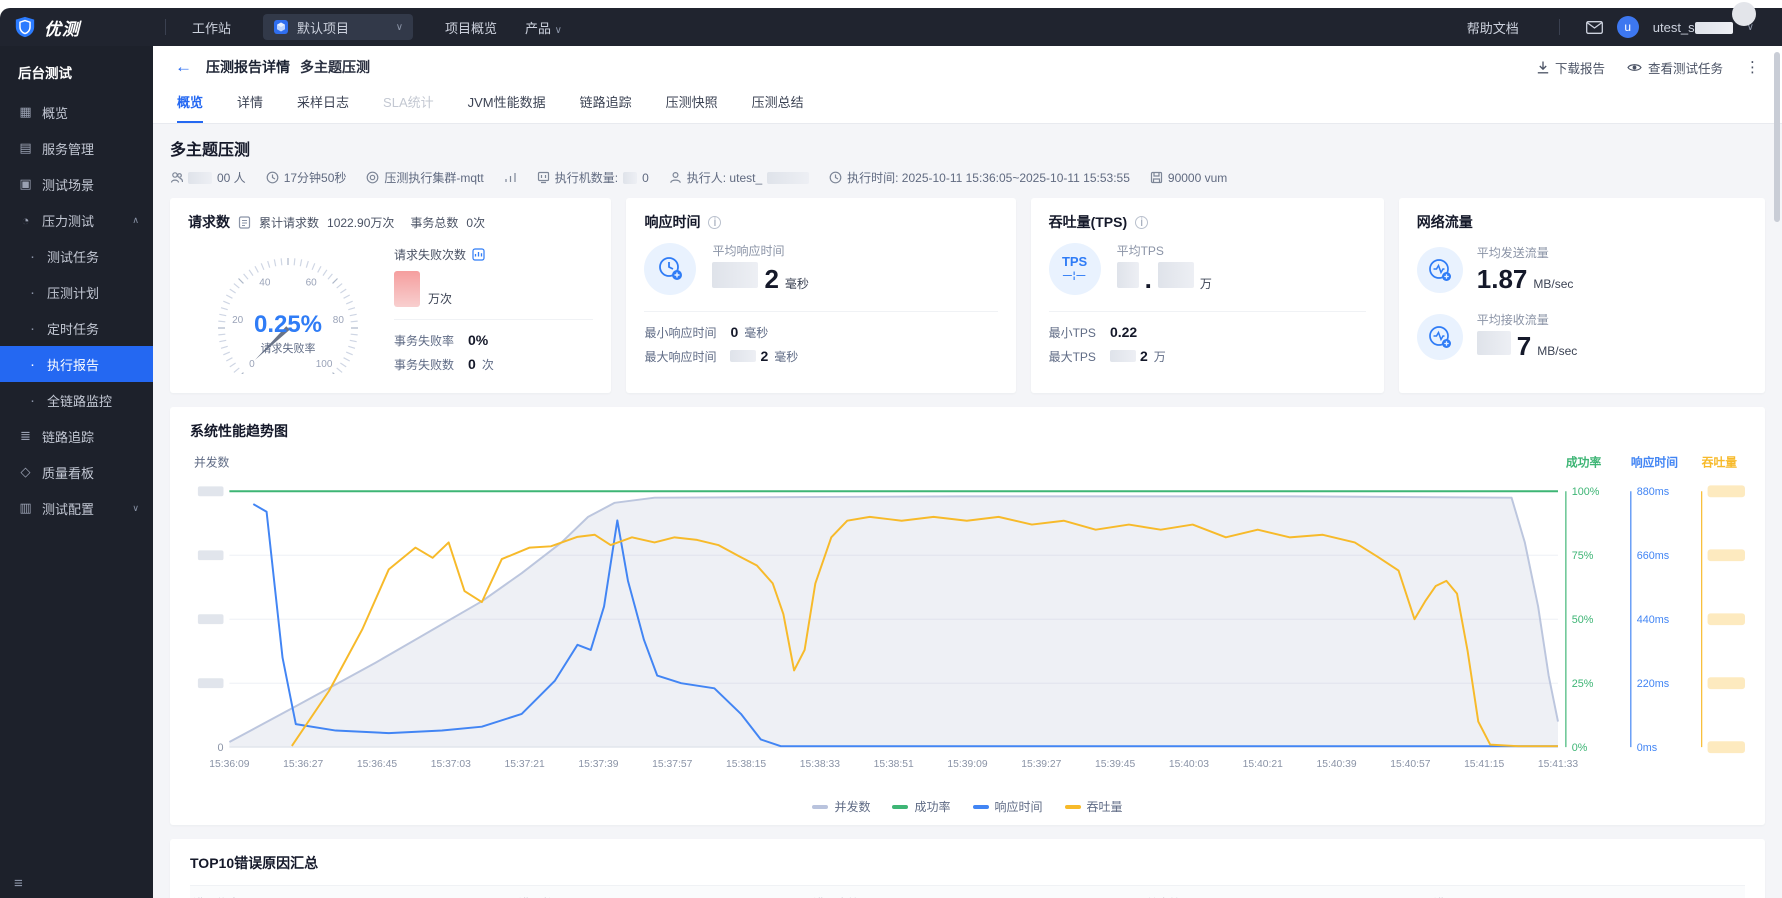 The image size is (1782, 898). What do you see at coordinates (211, 27) in the screenshot?
I see `nav-workstation: 工作站` at bounding box center [211, 27].